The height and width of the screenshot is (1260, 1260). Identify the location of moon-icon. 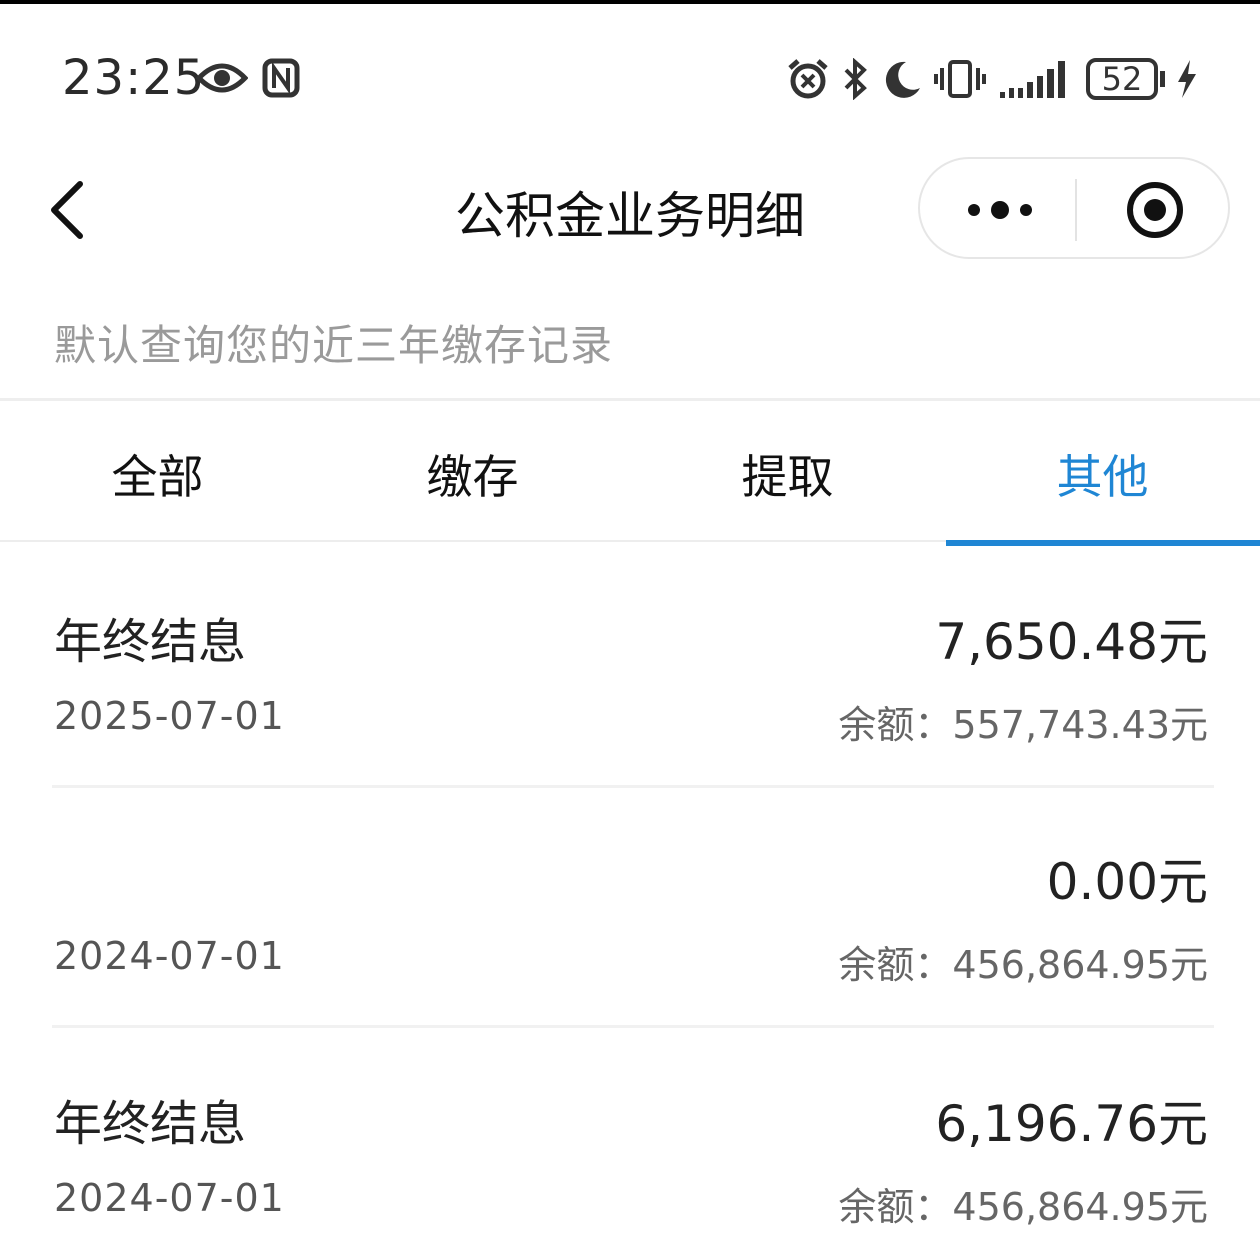
(902, 79).